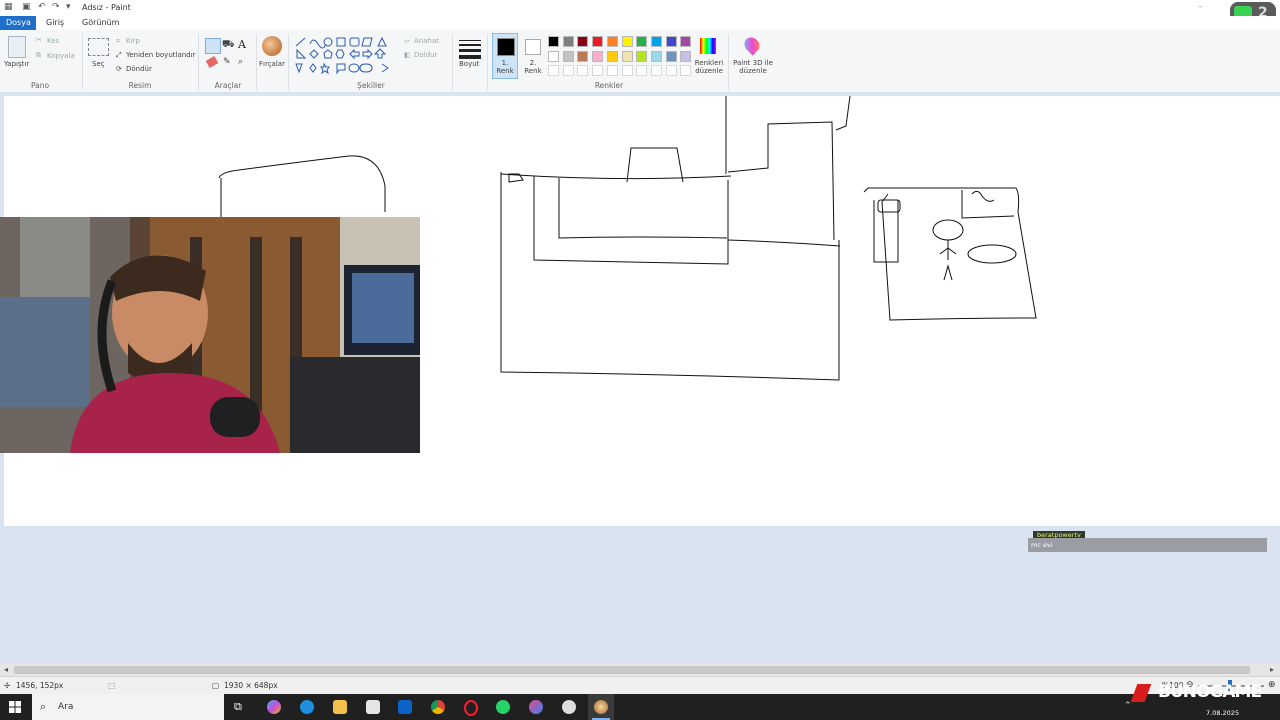  What do you see at coordinates (438, 707) in the screenshot?
I see `chrome-icon` at bounding box center [438, 707].